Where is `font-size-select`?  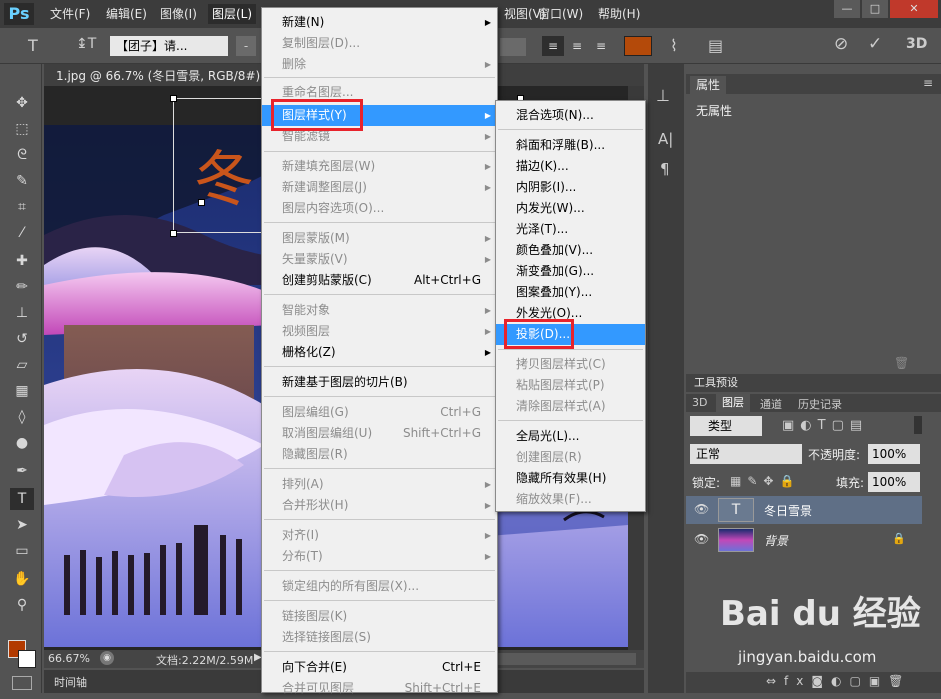 font-size-select is located at coordinates (513, 47).